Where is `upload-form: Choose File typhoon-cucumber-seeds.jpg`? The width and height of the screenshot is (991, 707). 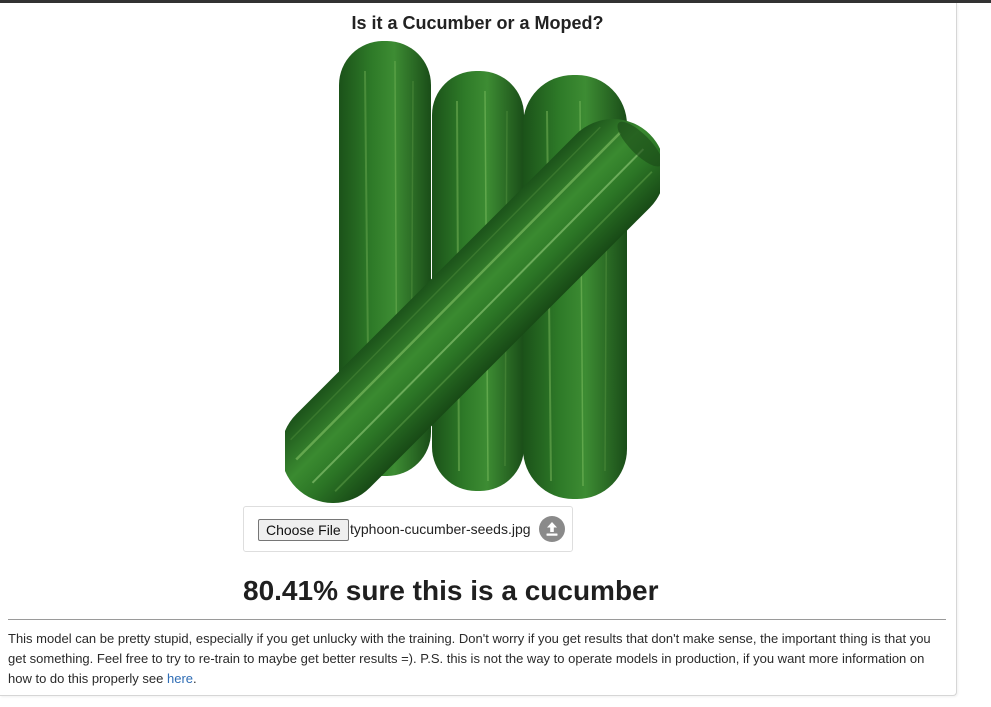 upload-form: Choose File typhoon-cucumber-seeds.jpg is located at coordinates (408, 529).